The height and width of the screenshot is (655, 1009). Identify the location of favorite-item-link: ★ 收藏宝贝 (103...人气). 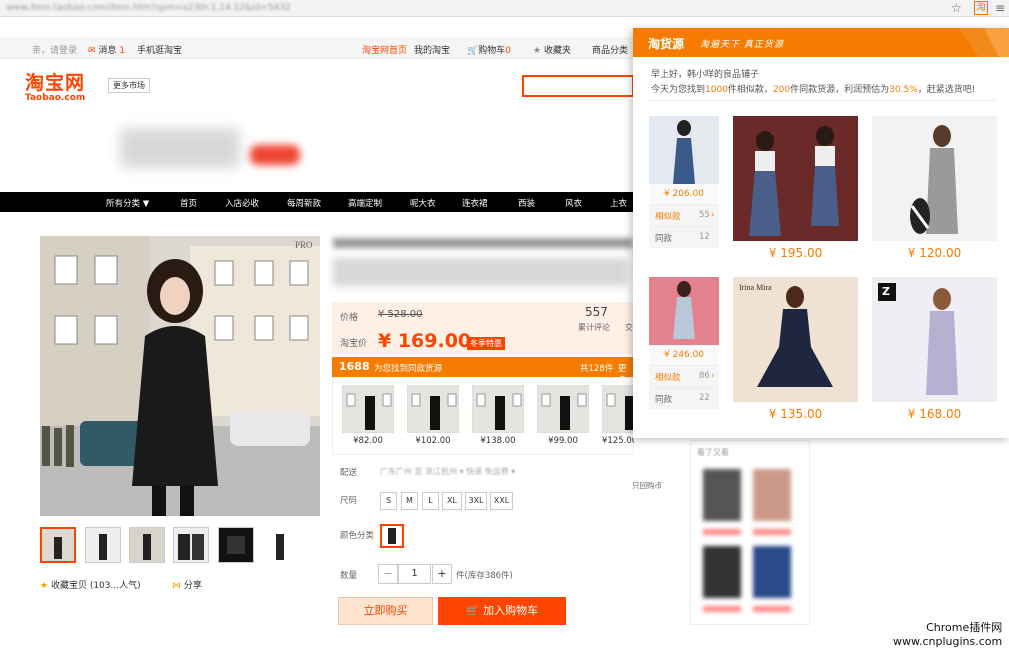
(90, 584).